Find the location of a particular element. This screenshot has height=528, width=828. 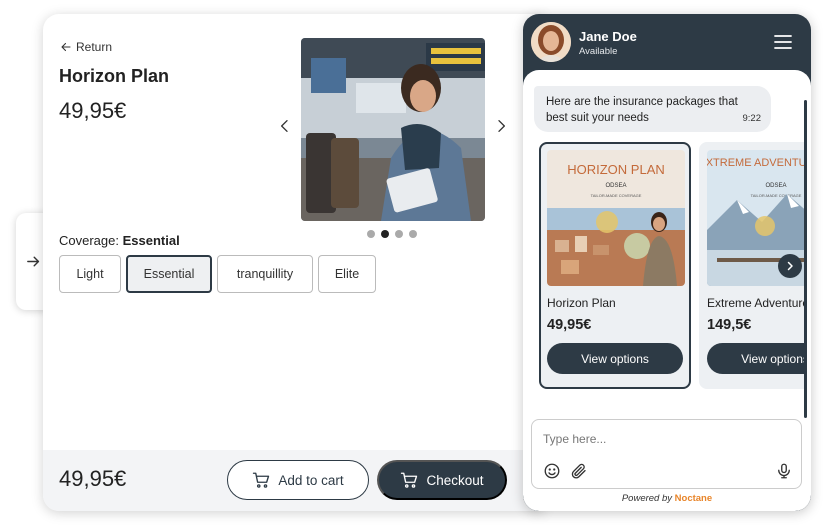

return-label: Return is located at coordinates (94, 47).